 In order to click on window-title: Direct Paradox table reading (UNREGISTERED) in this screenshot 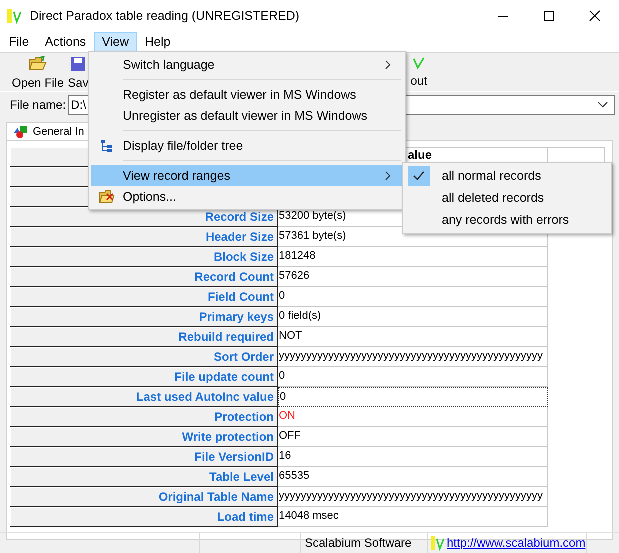, I will do `click(165, 16)`.